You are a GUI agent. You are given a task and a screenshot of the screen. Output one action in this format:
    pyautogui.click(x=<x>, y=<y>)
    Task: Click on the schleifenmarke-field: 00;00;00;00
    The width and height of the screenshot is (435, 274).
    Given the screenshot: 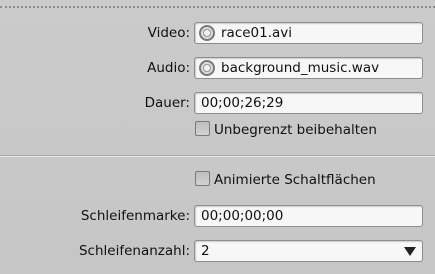 What is the action you would take?
    pyautogui.click(x=308, y=216)
    